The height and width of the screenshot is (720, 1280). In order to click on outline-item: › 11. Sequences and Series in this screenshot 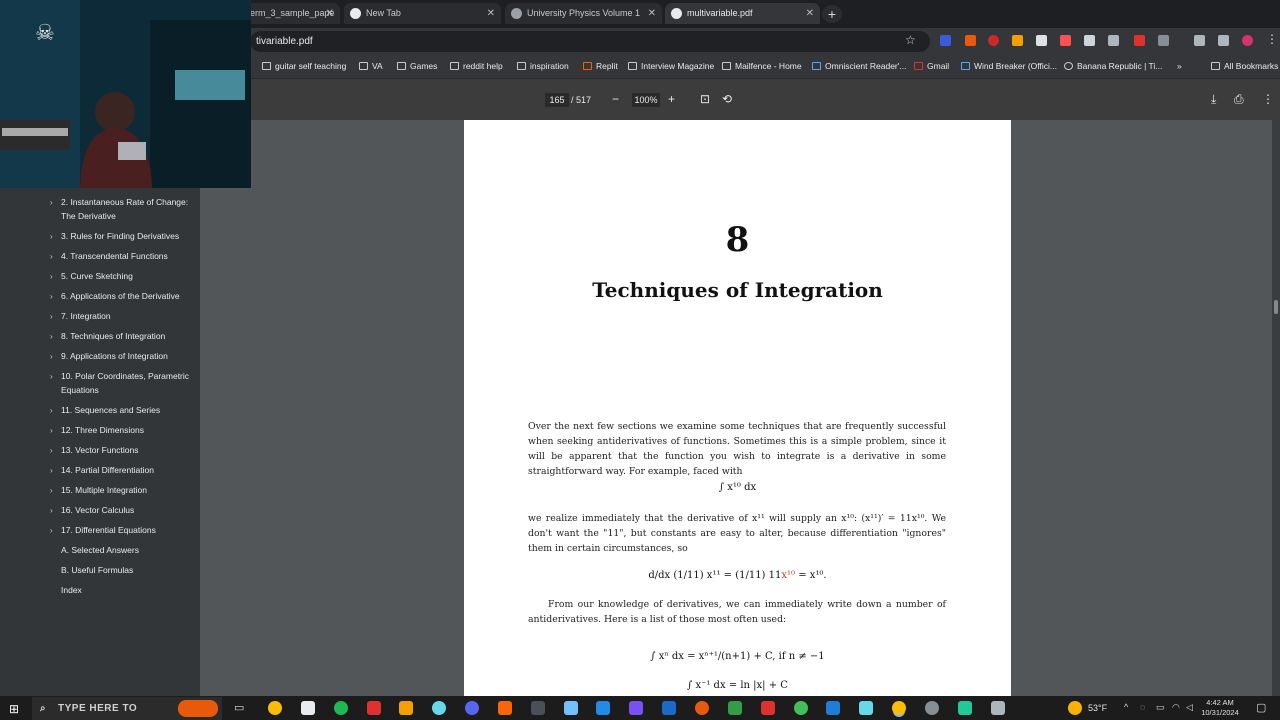, I will do `click(122, 411)`.